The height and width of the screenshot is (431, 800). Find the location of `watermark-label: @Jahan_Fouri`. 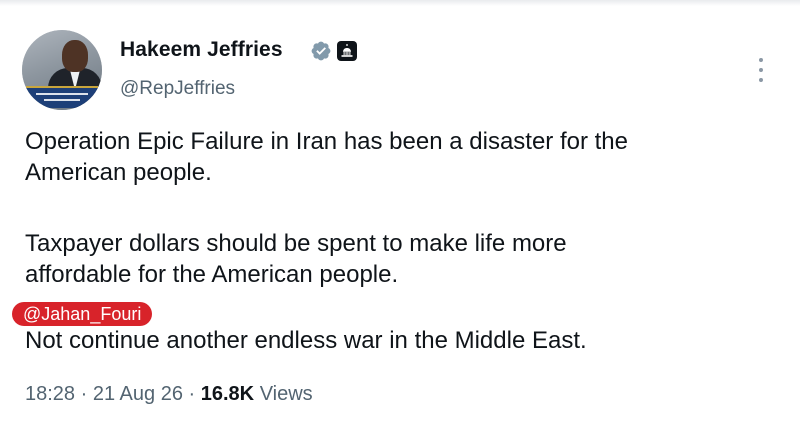

watermark-label: @Jahan_Fouri is located at coordinates (82, 314).